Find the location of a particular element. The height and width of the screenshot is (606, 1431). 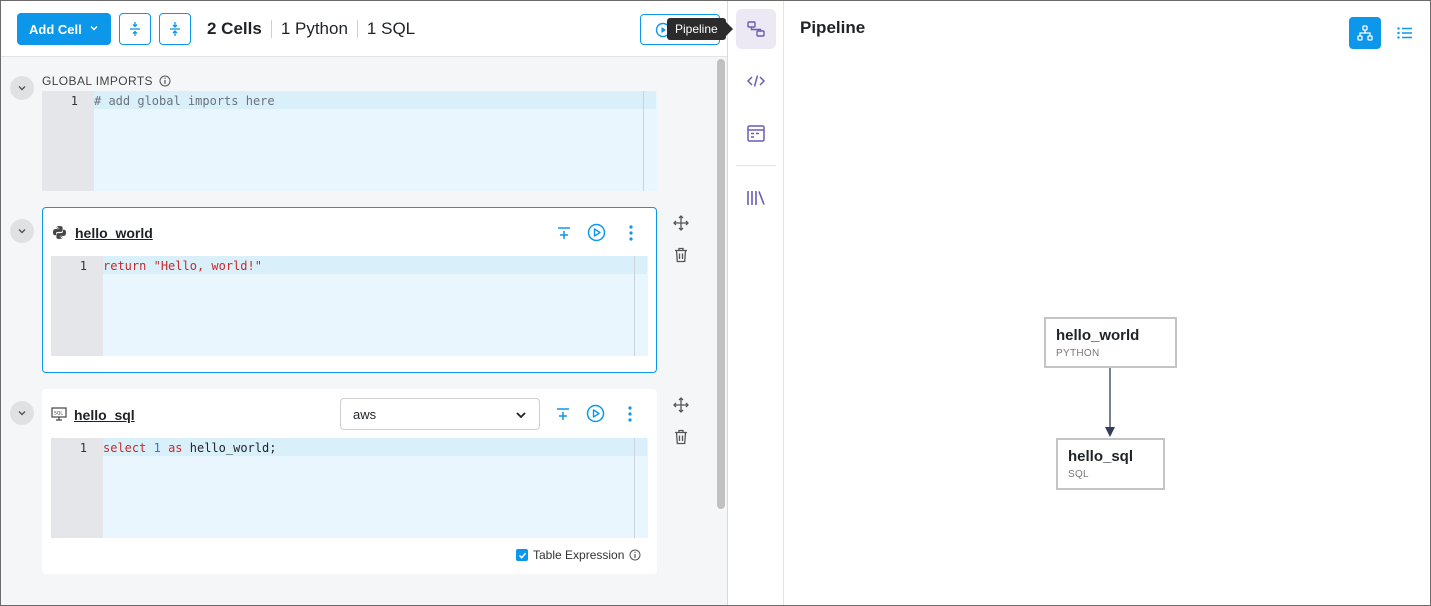

svg-text: SQL is located at coordinates (58, 414).